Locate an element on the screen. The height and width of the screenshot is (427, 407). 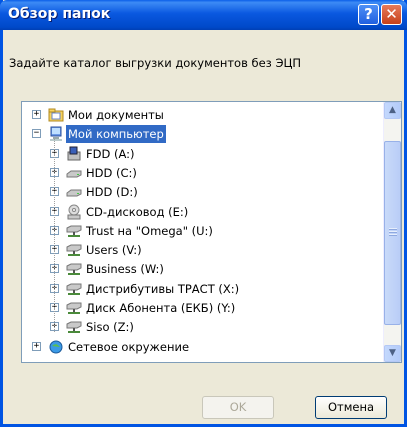
tree-item-label: HDD (C:) is located at coordinates (111, 173).